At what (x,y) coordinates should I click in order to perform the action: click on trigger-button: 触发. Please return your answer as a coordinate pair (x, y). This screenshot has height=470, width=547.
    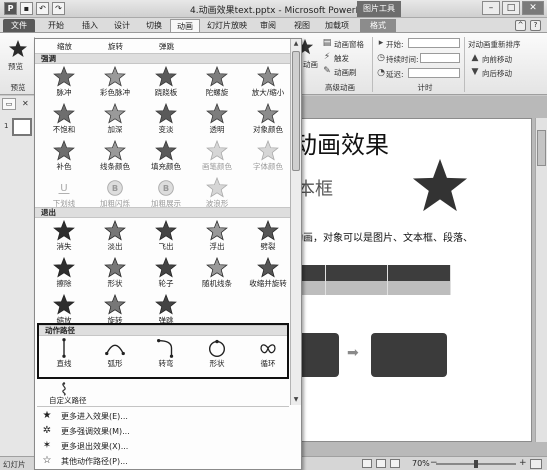
    Looking at the image, I should click on (341, 58).